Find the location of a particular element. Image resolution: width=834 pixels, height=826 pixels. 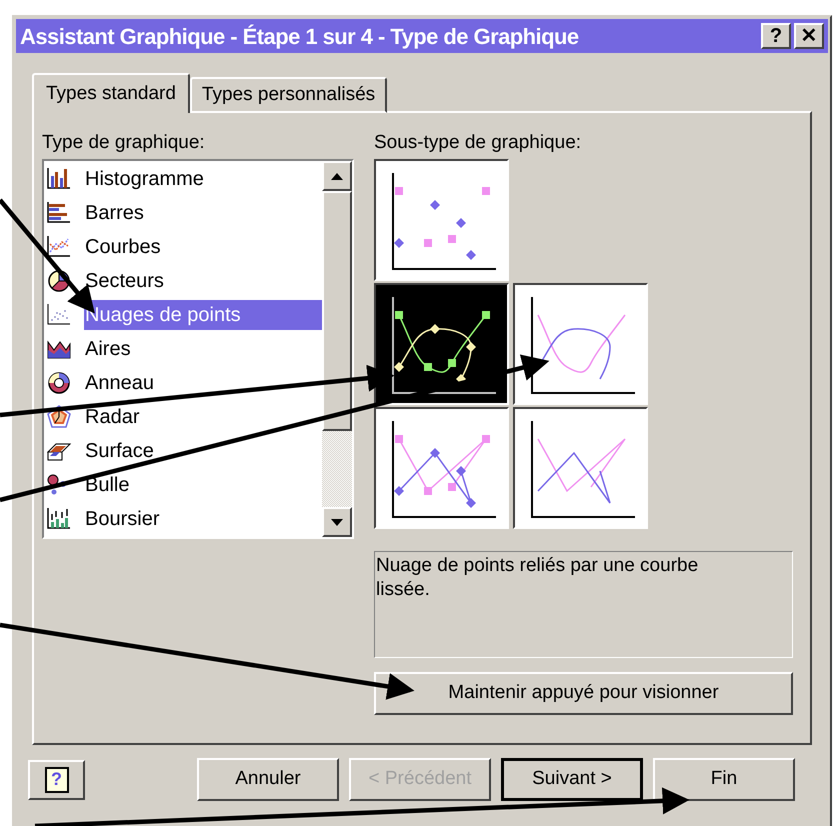

tab: Types standard is located at coordinates (111, 93).